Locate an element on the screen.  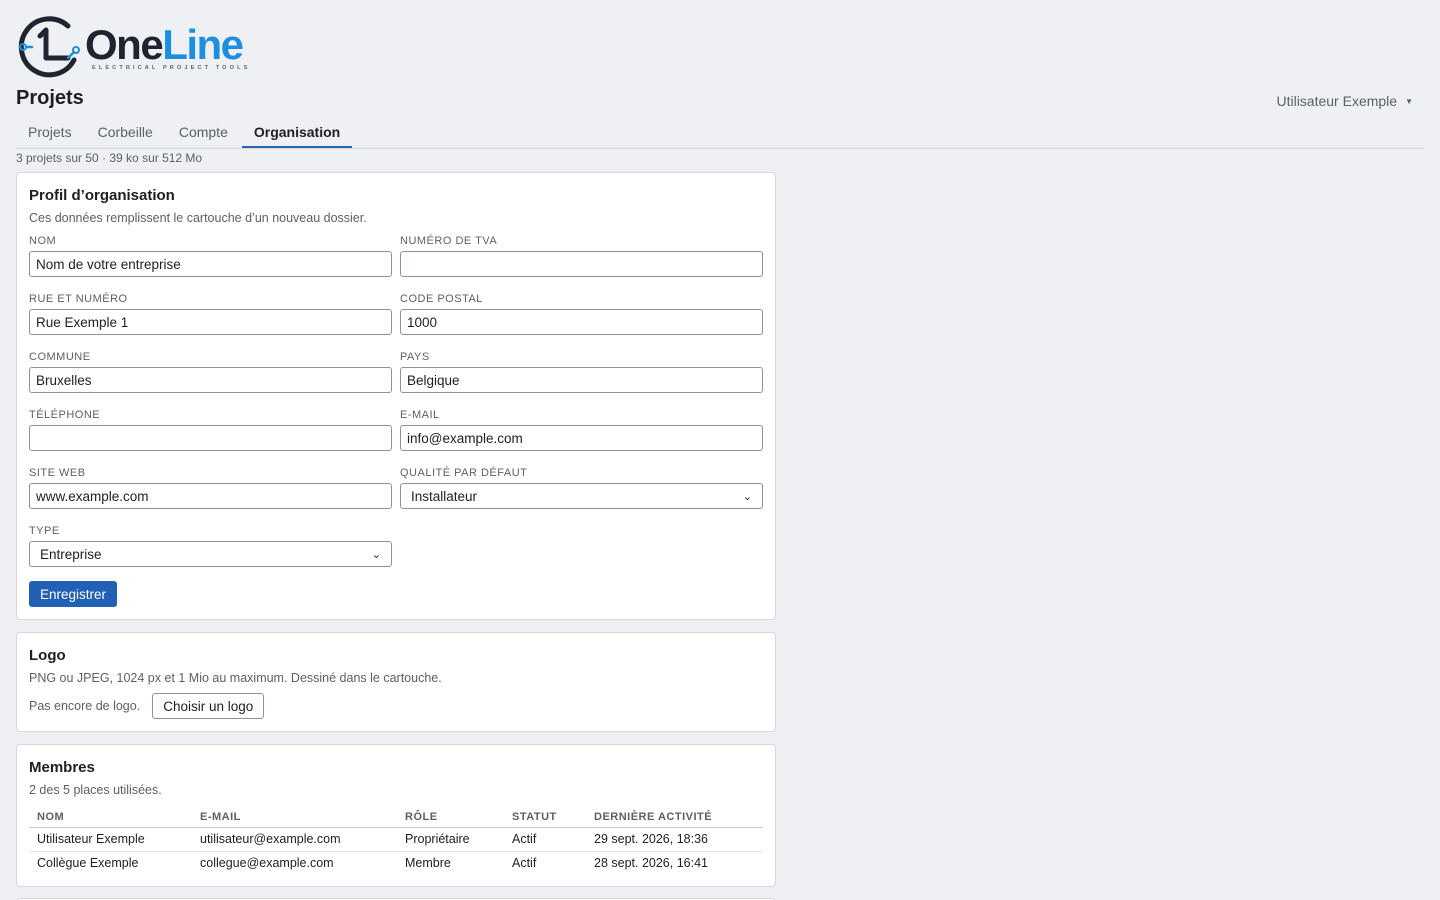
column-header-role: RÔLE is located at coordinates (450, 817).